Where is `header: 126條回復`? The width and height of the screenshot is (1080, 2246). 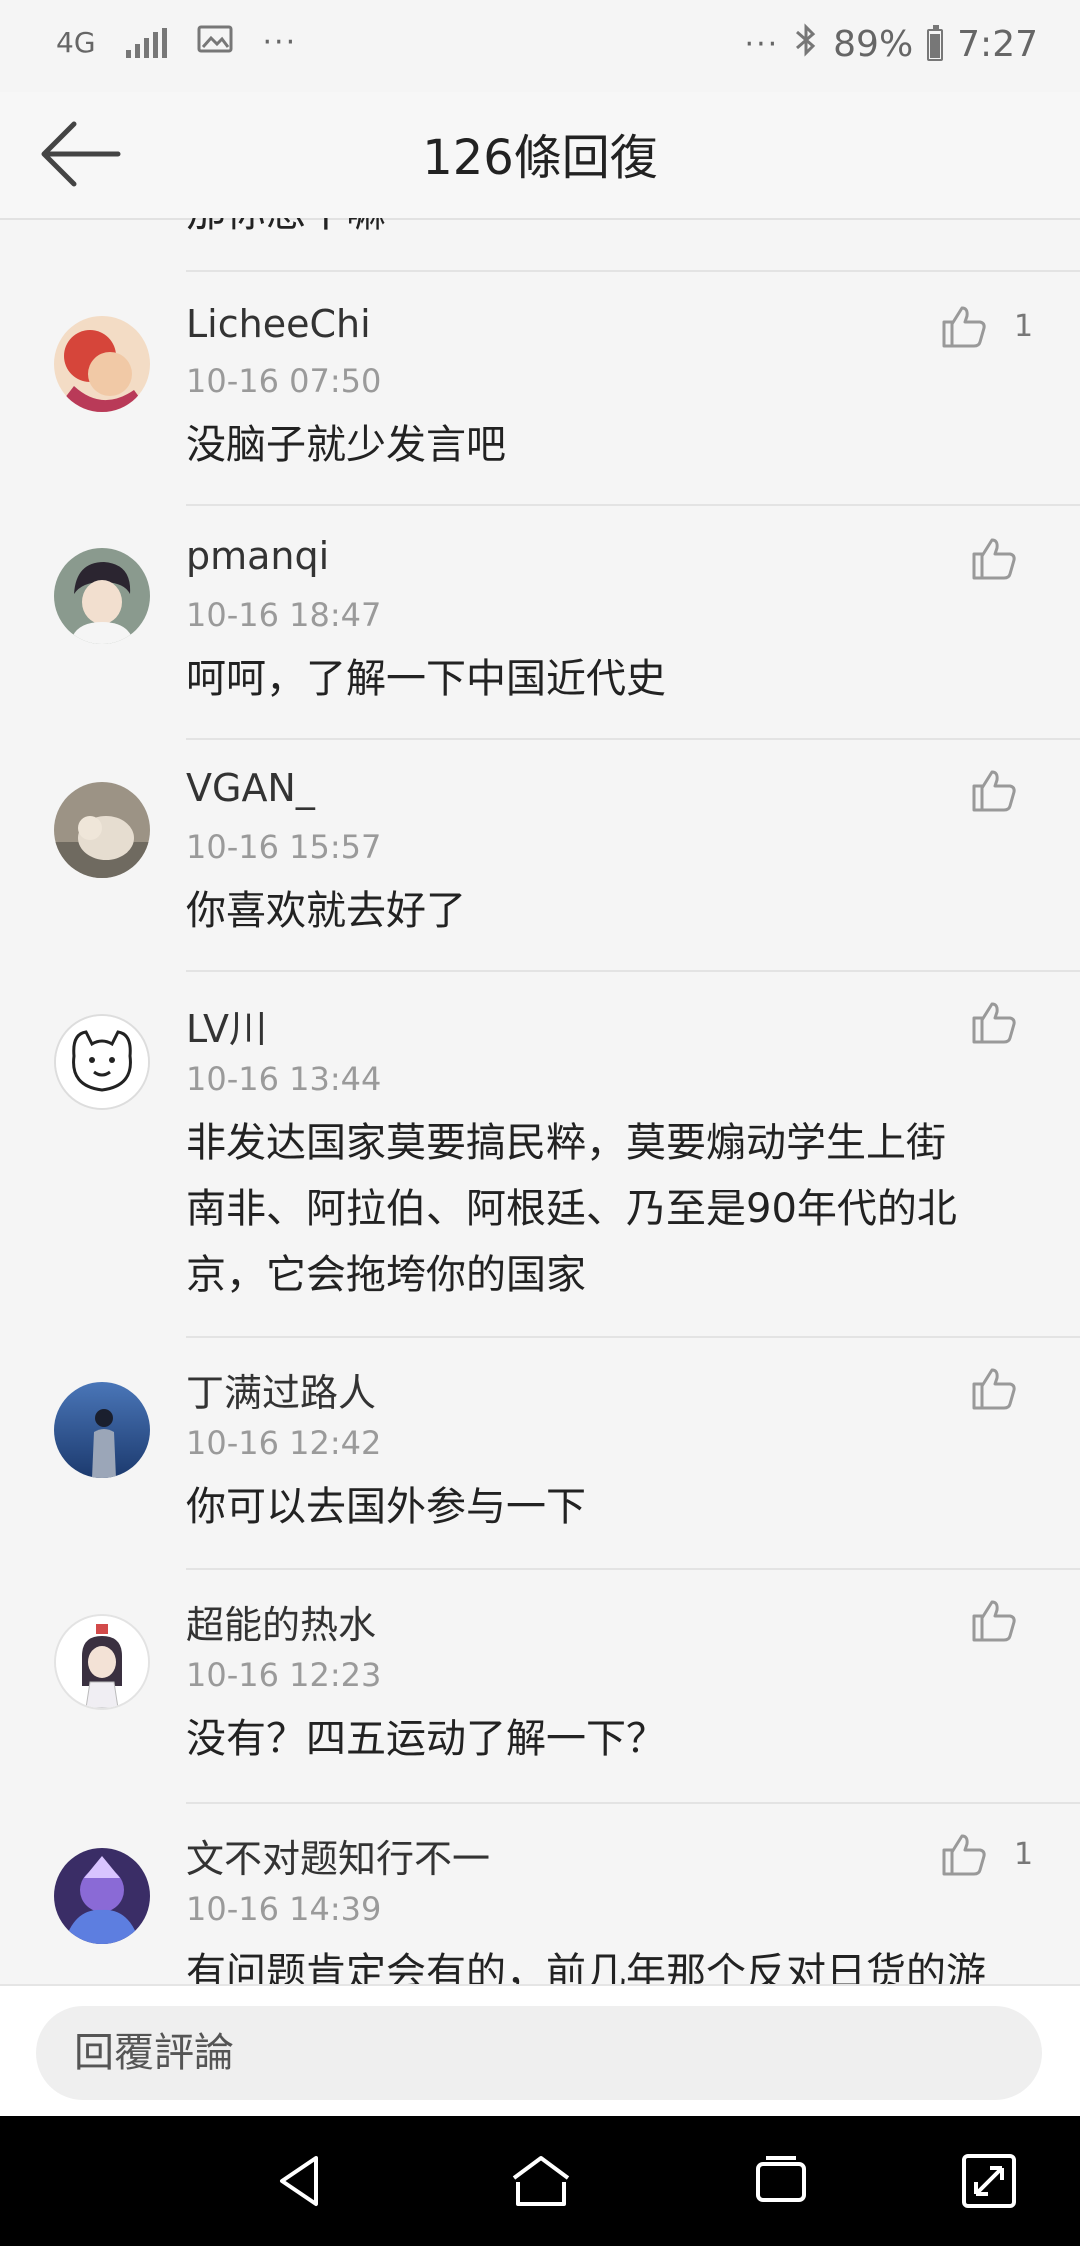 header: 126條回復 is located at coordinates (540, 156).